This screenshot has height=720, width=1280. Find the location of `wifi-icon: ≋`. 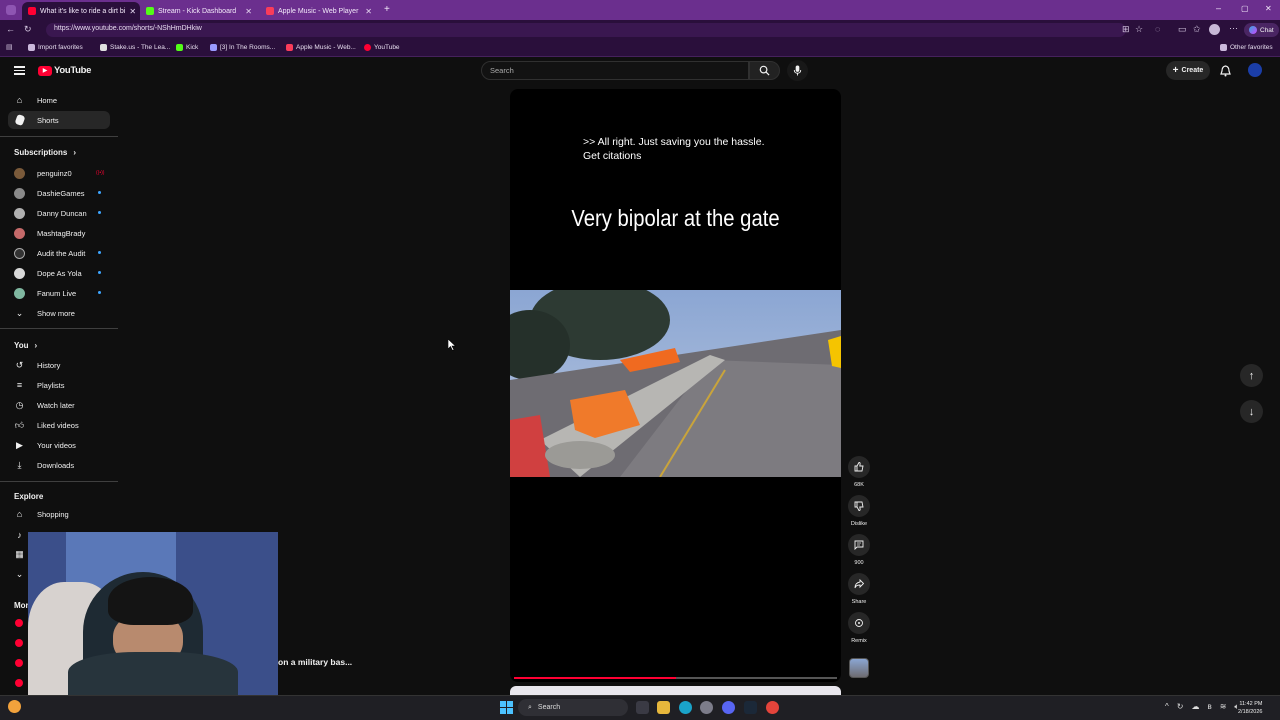

wifi-icon: ≋ is located at coordinates (1223, 707).